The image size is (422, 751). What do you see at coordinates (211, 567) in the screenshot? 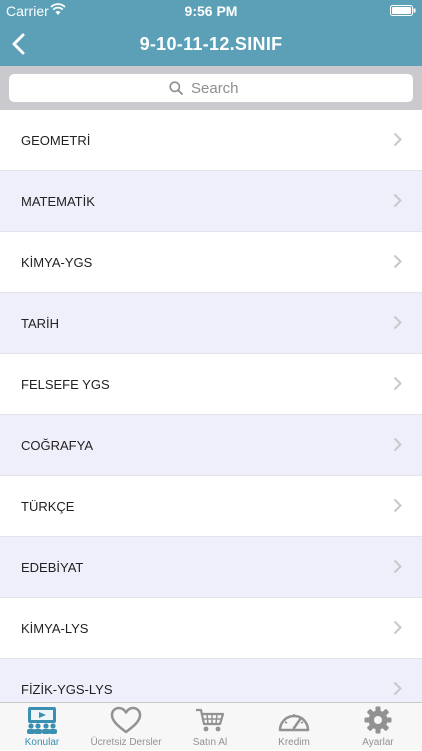
I see `list-item: EDEBİYAT` at bounding box center [211, 567].